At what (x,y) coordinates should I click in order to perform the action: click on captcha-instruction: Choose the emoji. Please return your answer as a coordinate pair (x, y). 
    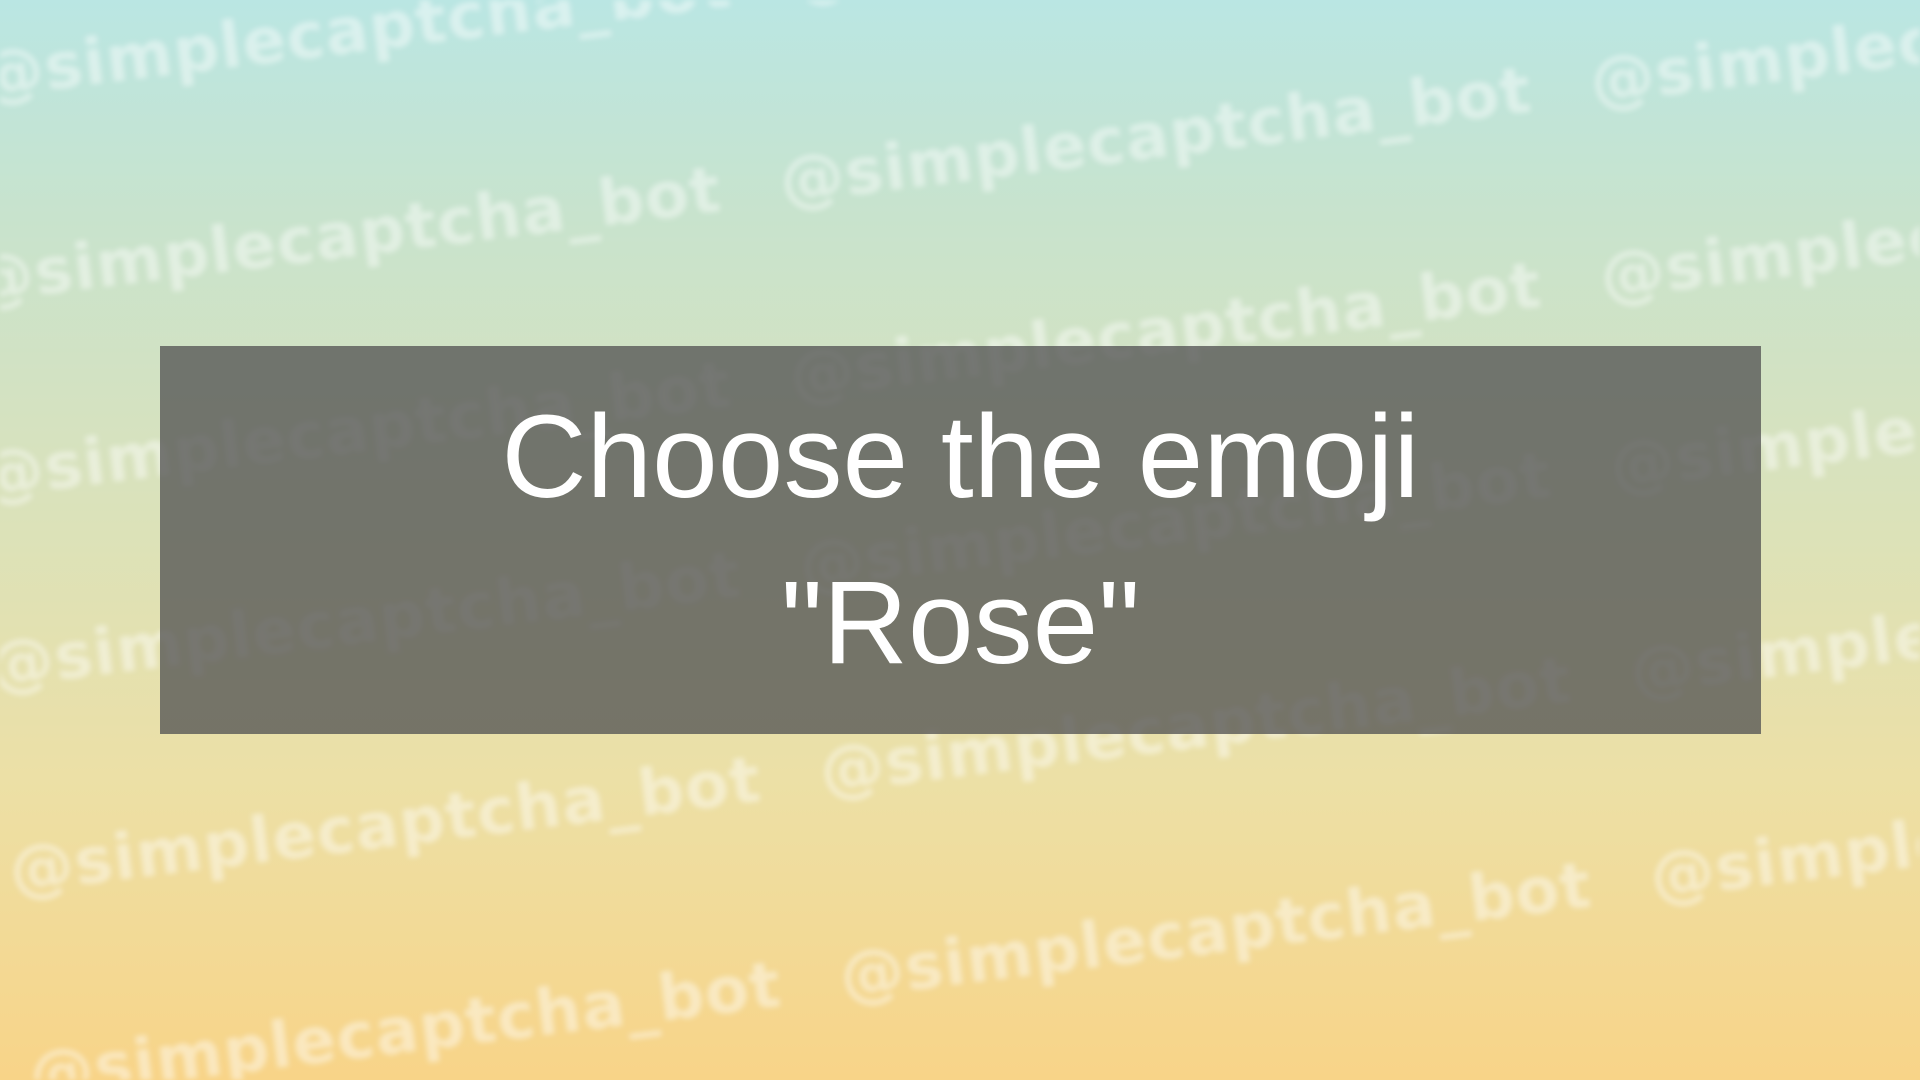
    Looking at the image, I should click on (960, 457).